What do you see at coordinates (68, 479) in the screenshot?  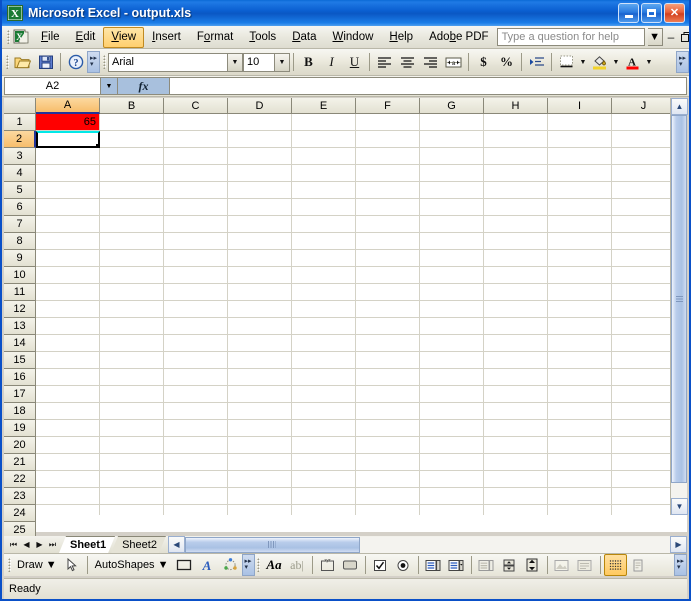 I see `cell-a22` at bounding box center [68, 479].